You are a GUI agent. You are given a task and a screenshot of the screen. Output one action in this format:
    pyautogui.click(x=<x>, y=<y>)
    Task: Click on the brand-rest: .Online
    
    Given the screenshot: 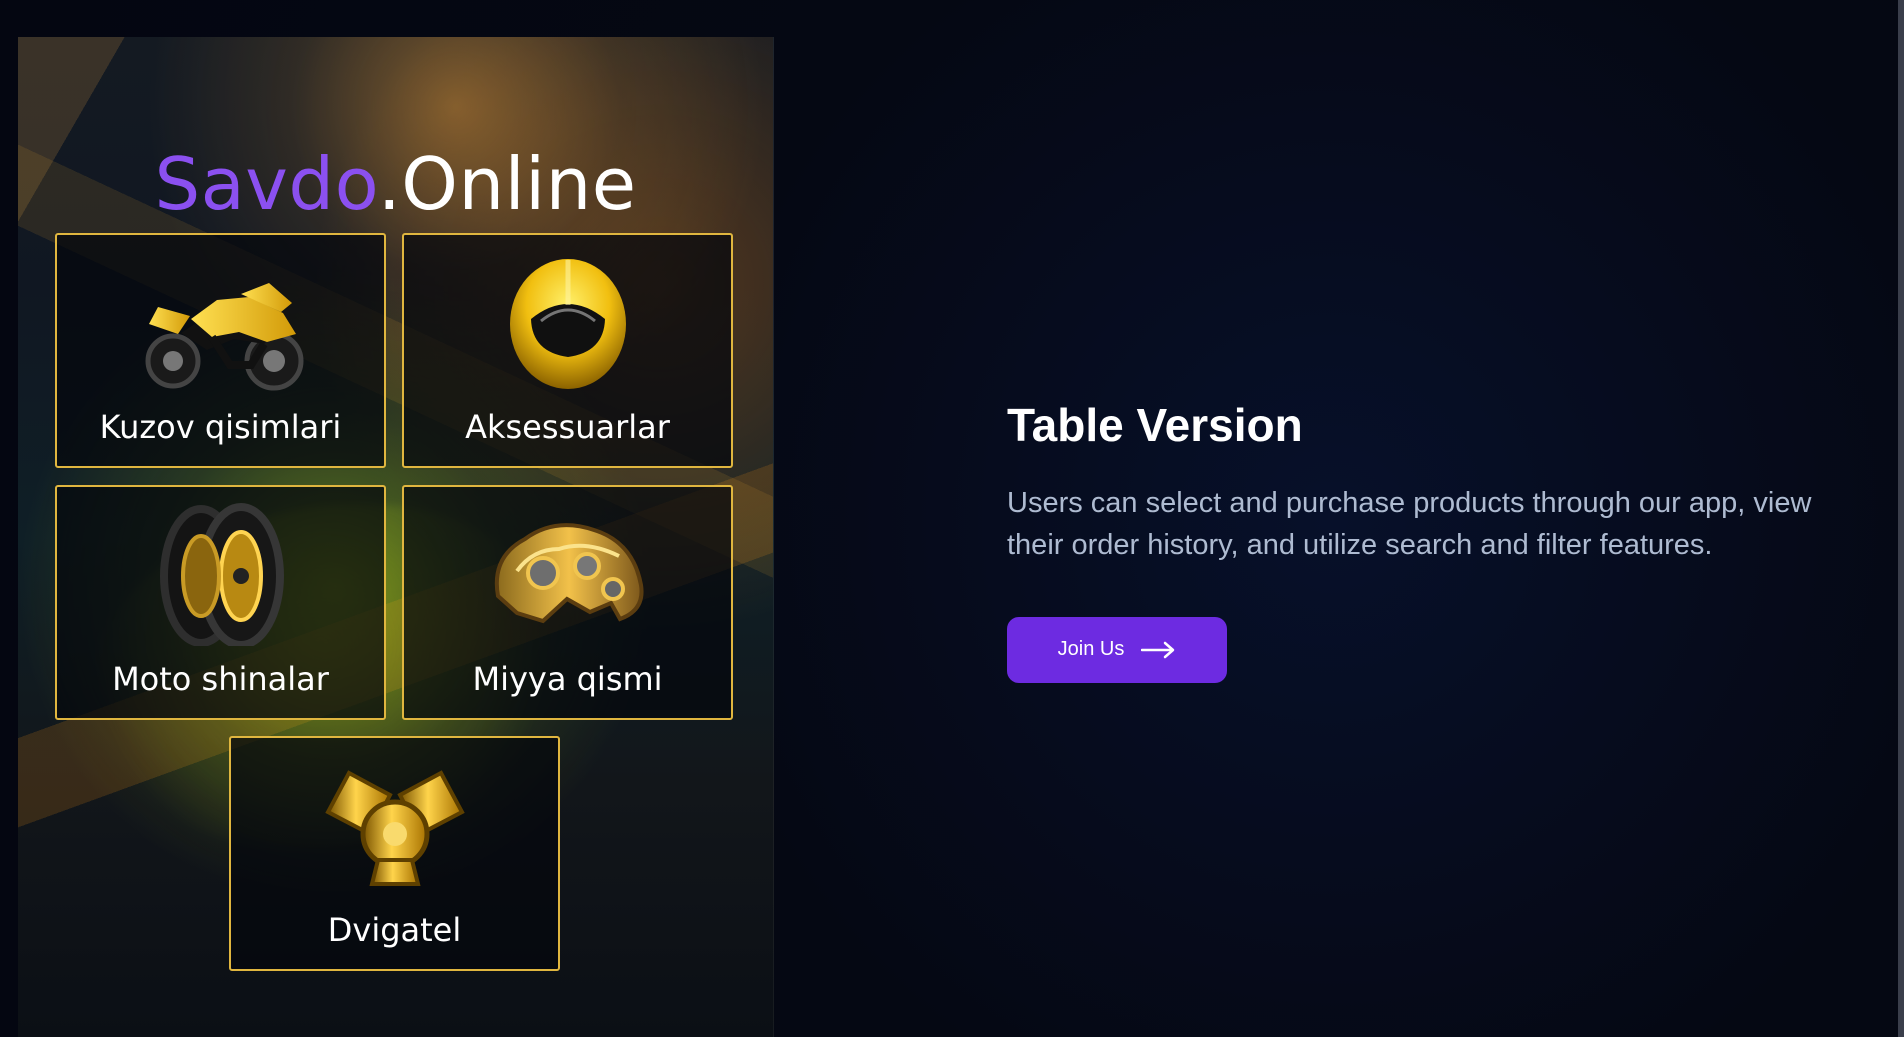 What is the action you would take?
    pyautogui.click(x=507, y=184)
    